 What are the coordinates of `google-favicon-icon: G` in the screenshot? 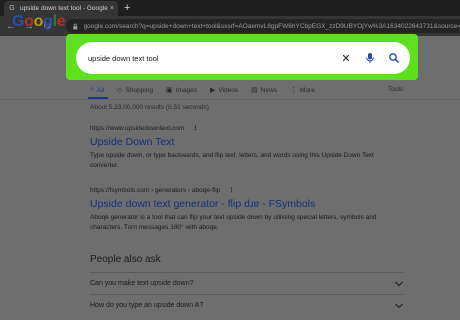 It's located at (12, 8).